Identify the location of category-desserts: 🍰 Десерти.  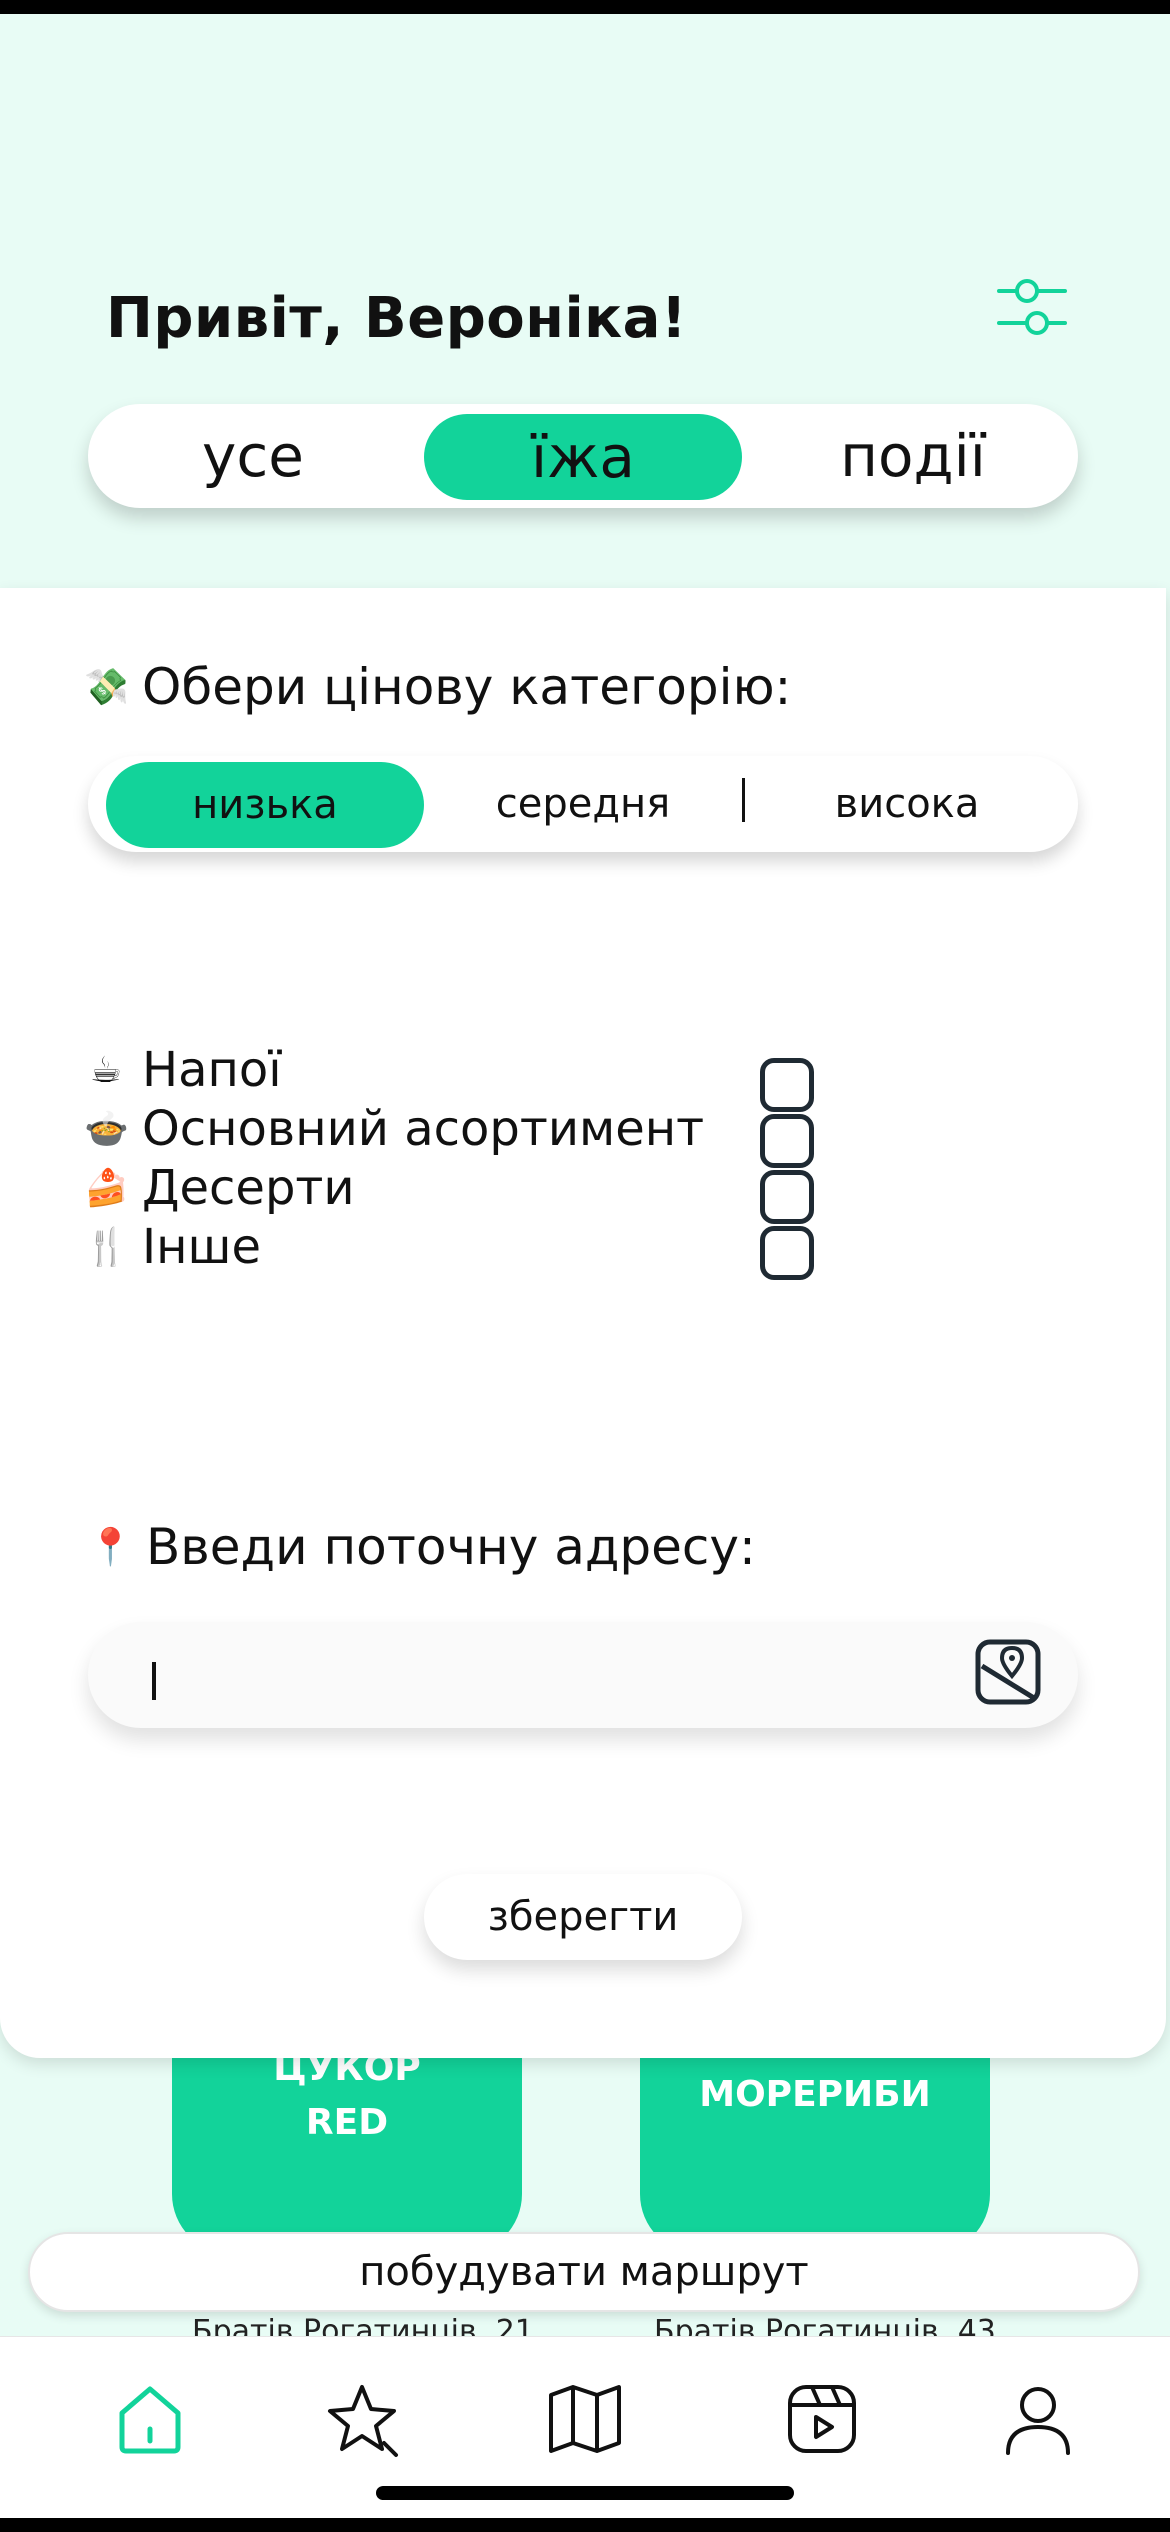
(219, 1188).